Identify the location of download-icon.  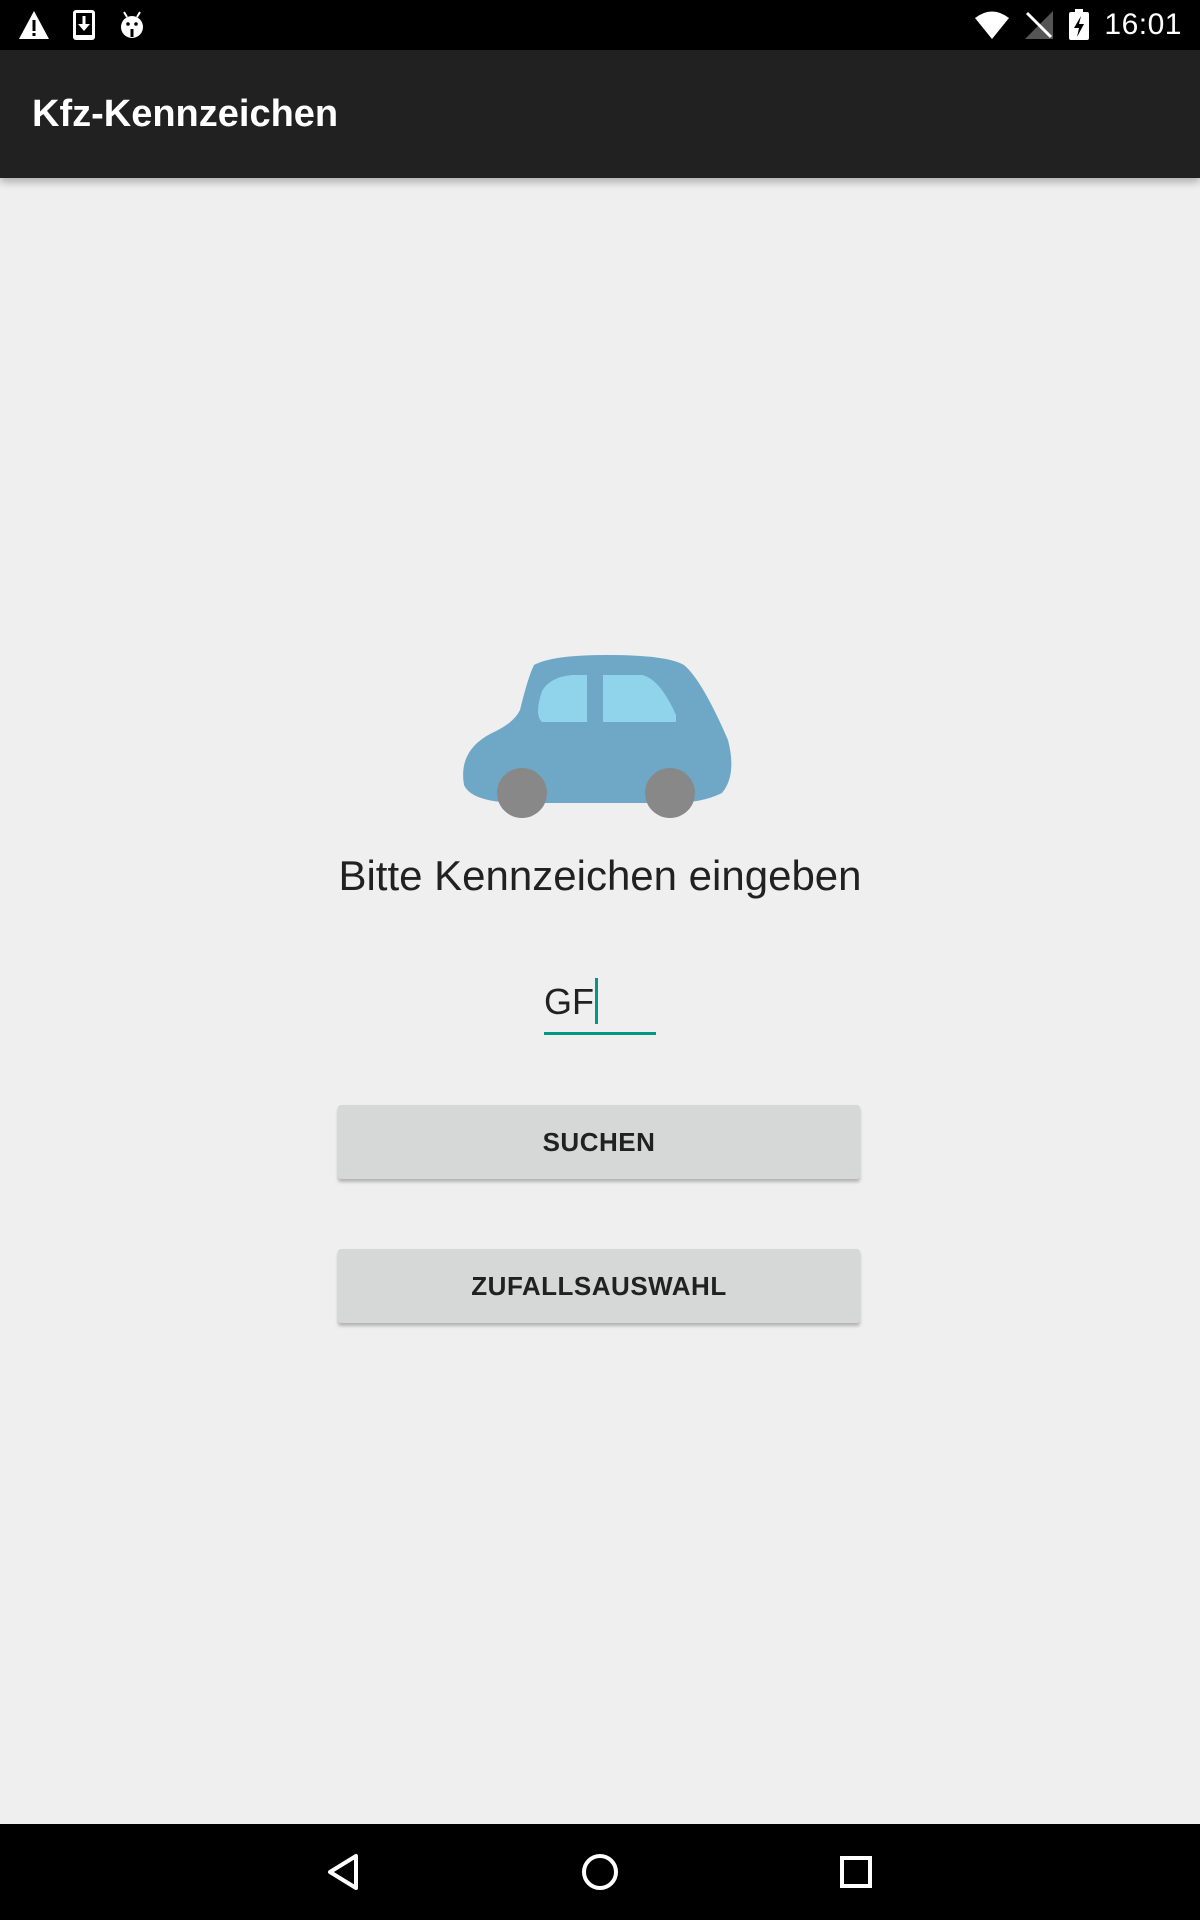
(84, 25).